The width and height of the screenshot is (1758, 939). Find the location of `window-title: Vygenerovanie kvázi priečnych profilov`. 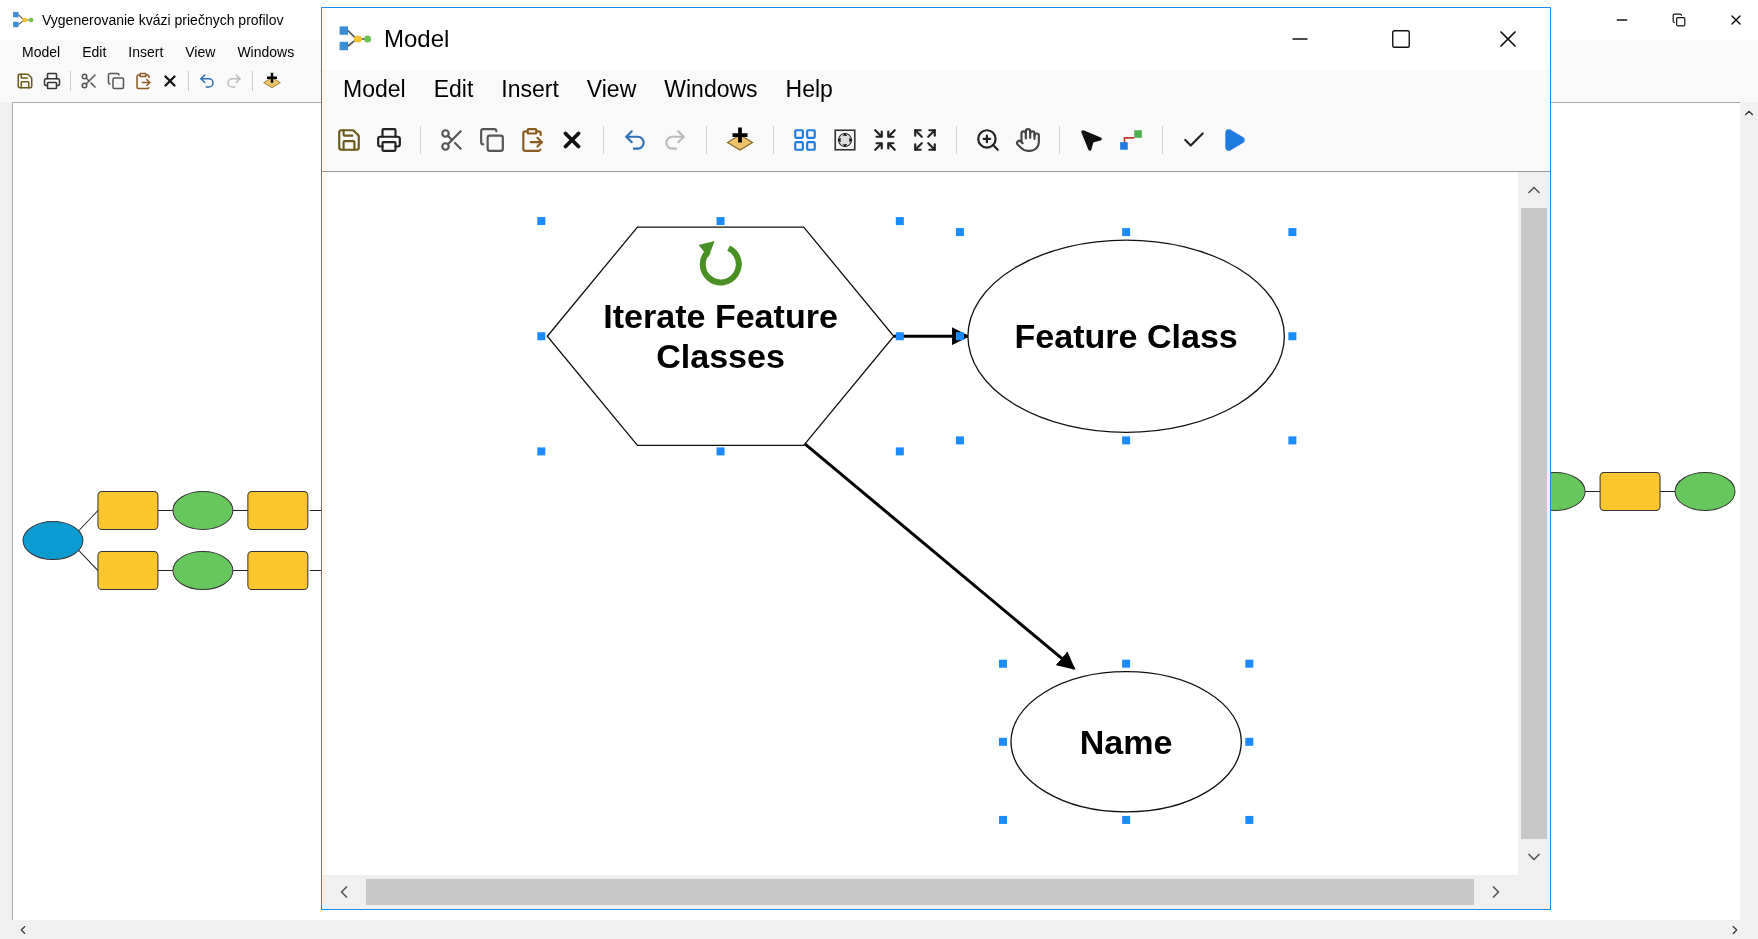

window-title: Vygenerovanie kvázi priečnych profilov is located at coordinates (163, 20).